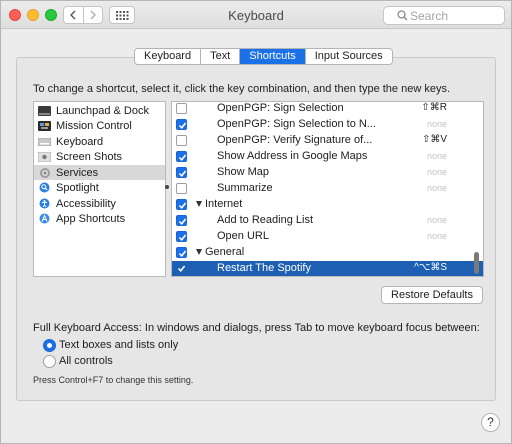 This screenshot has height=444, width=512. Describe the element at coordinates (434, 139) in the screenshot. I see `shortcut-key: ⇧⌘V` at that location.